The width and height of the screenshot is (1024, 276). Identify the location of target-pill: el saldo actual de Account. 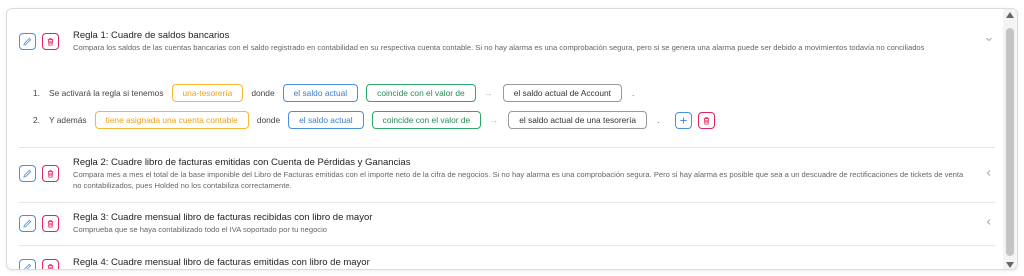
(562, 93).